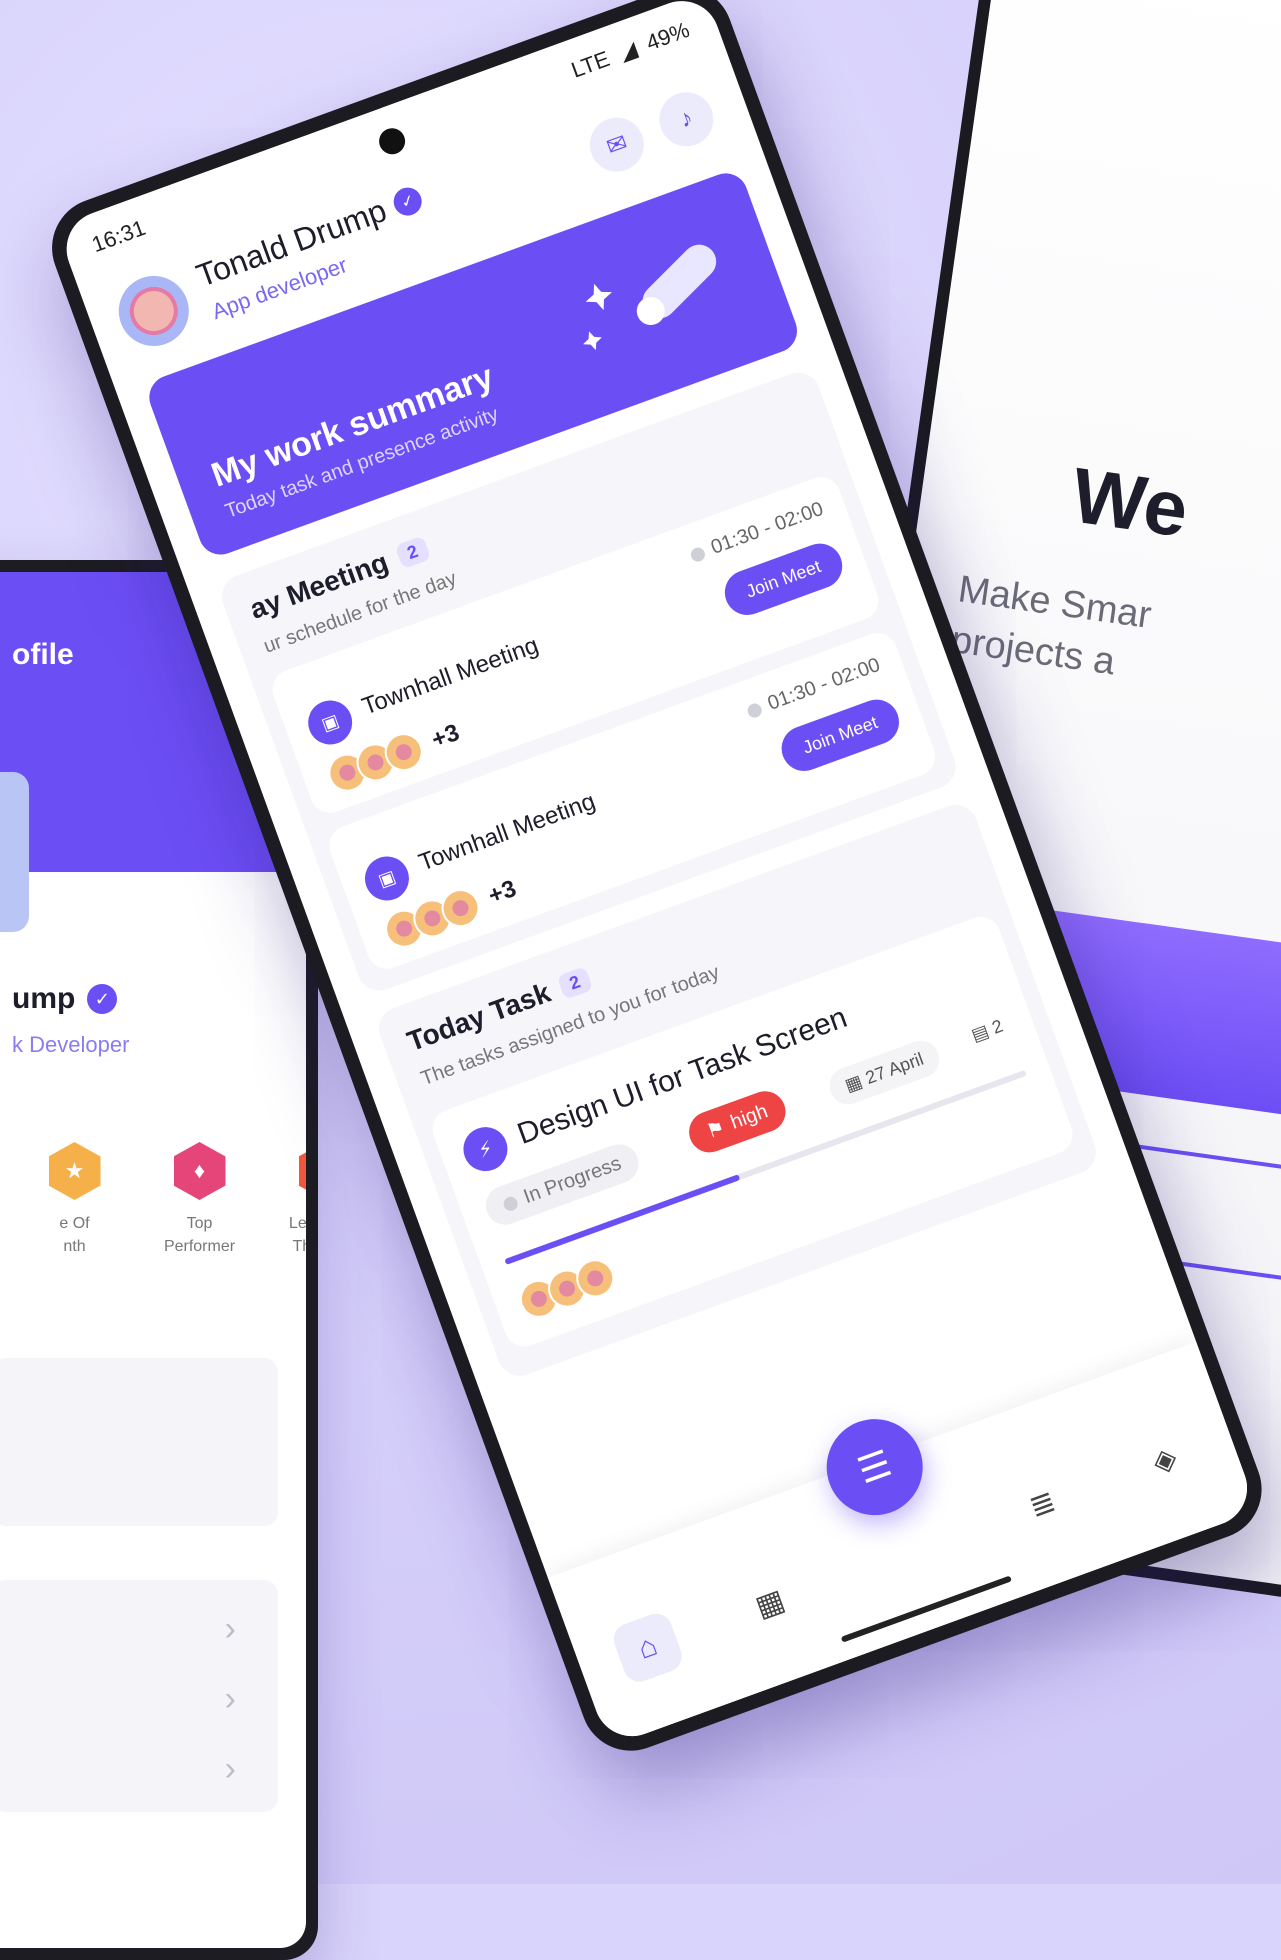 This screenshot has height=1960, width=1281. Describe the element at coordinates (749, 1117) in the screenshot. I see `priority-label: high` at that location.